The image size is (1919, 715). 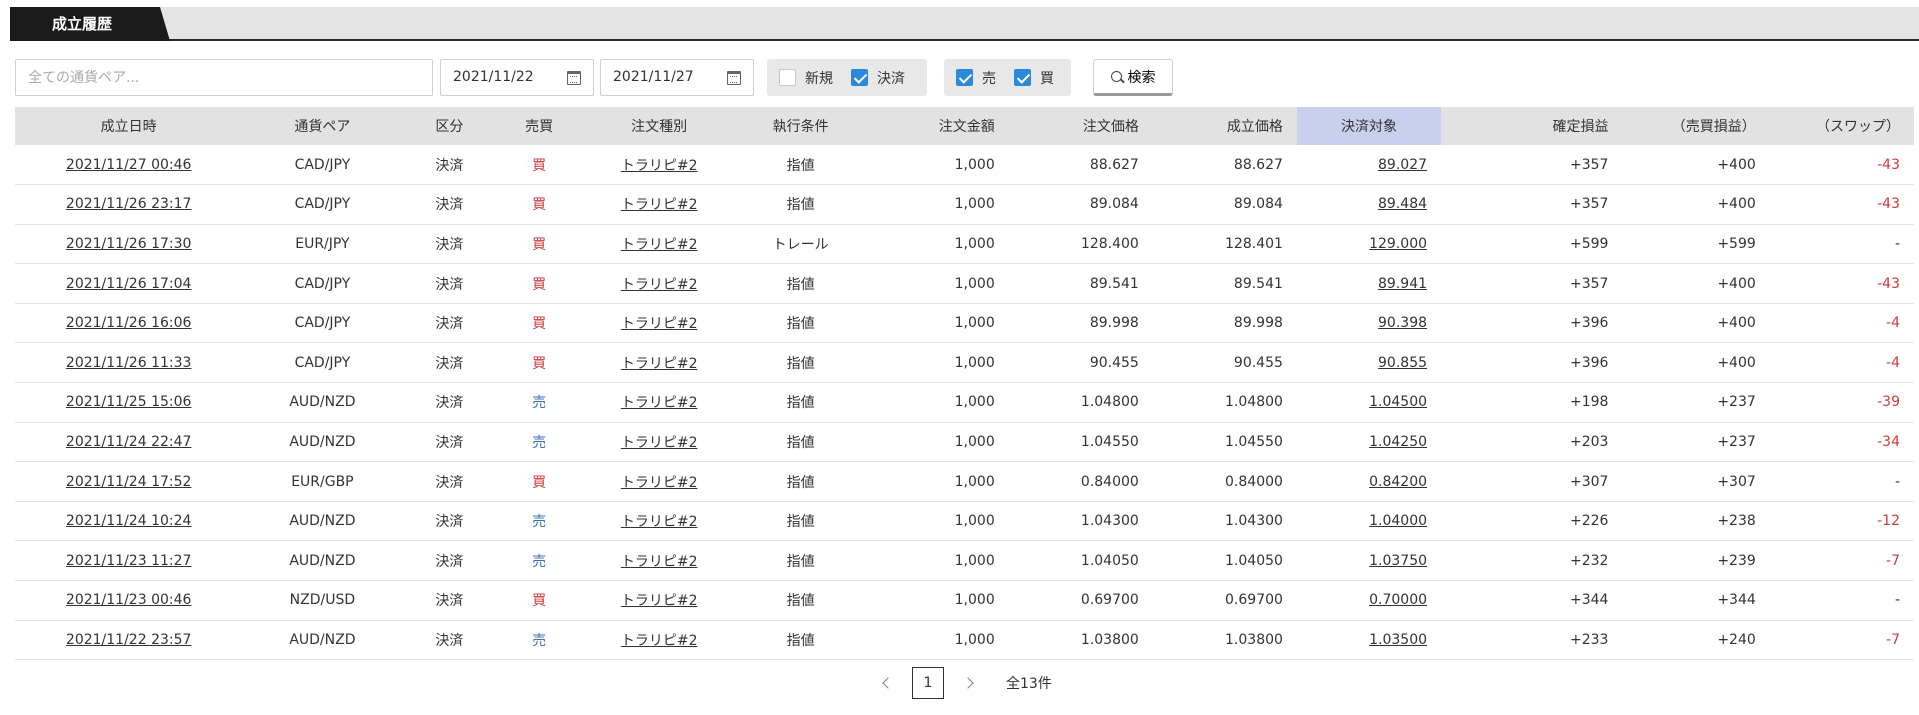 What do you see at coordinates (129, 600) in the screenshot?
I see `cell-trade-time-value: 2021/11/23 00:46` at bounding box center [129, 600].